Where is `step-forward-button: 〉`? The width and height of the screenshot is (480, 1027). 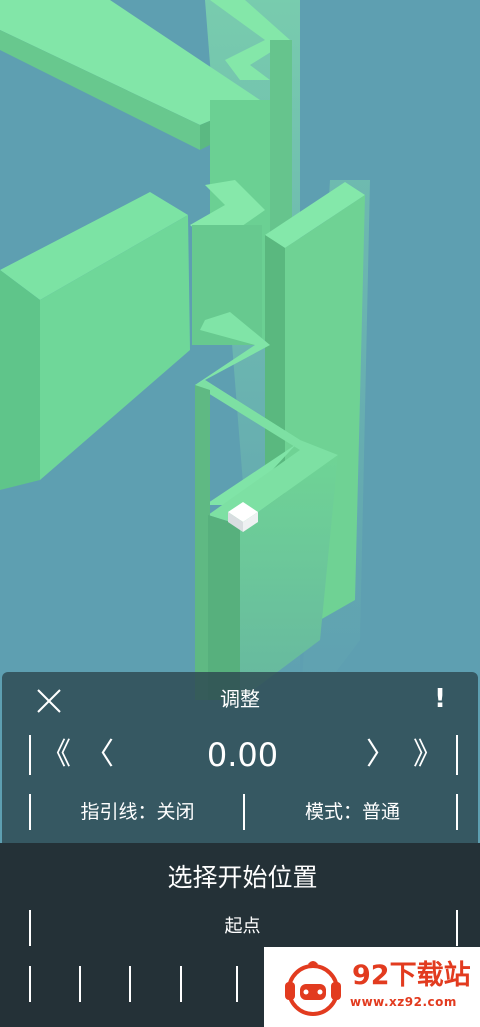 step-forward-button: 〉 is located at coordinates (381, 755).